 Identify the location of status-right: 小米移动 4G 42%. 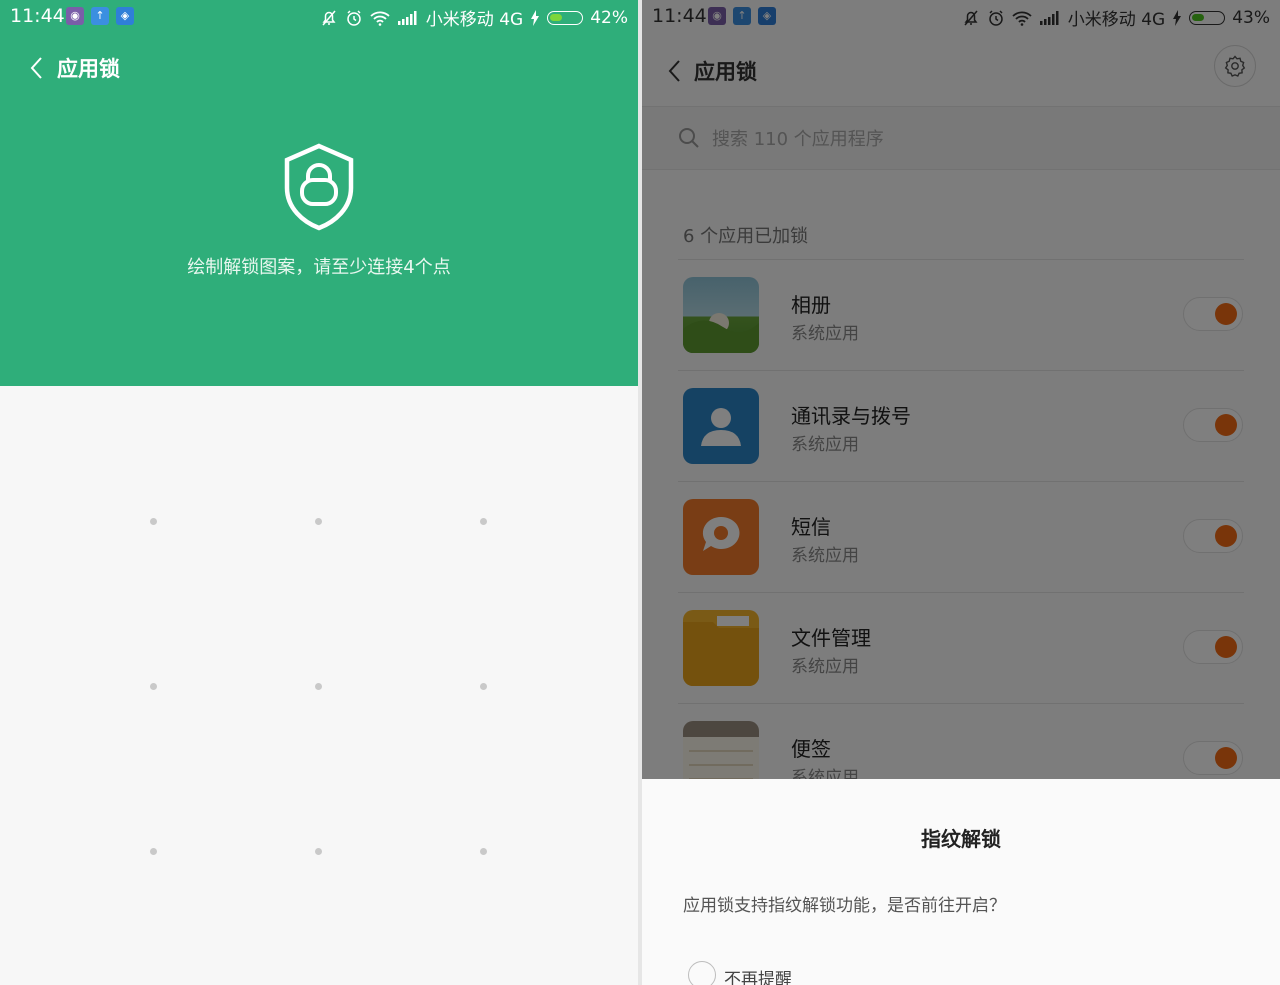
(474, 17).